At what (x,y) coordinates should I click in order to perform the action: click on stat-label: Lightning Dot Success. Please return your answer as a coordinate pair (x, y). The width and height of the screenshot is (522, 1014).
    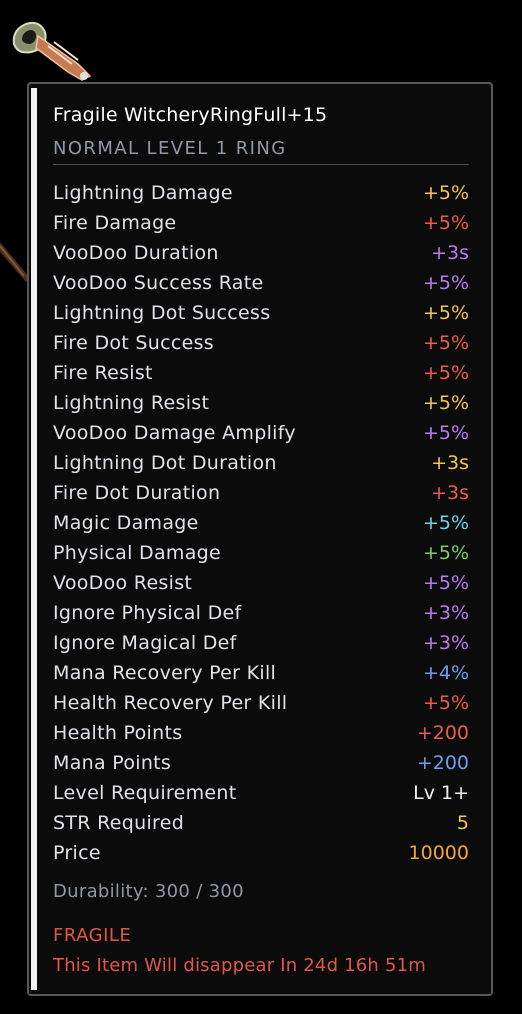
    Looking at the image, I should click on (162, 313).